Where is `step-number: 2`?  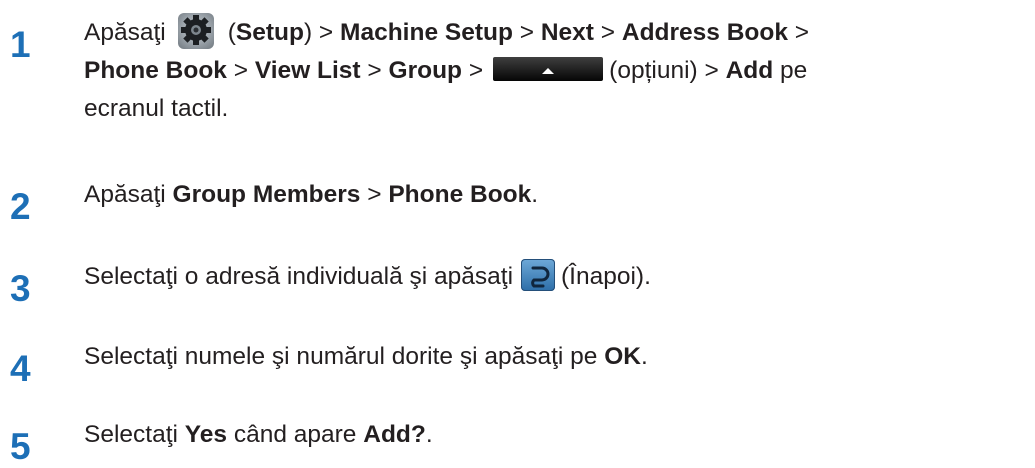
step-number: 2 is located at coordinates (20, 206).